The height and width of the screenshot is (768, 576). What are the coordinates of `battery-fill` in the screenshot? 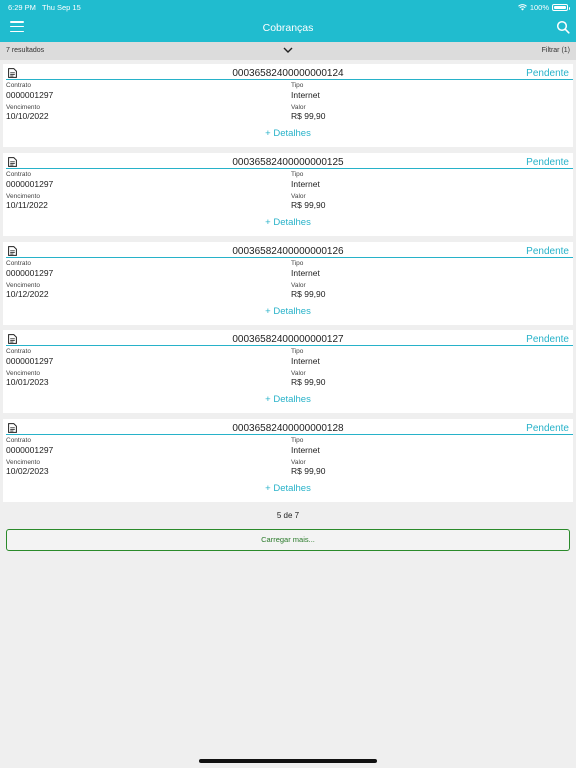 It's located at (560, 7).